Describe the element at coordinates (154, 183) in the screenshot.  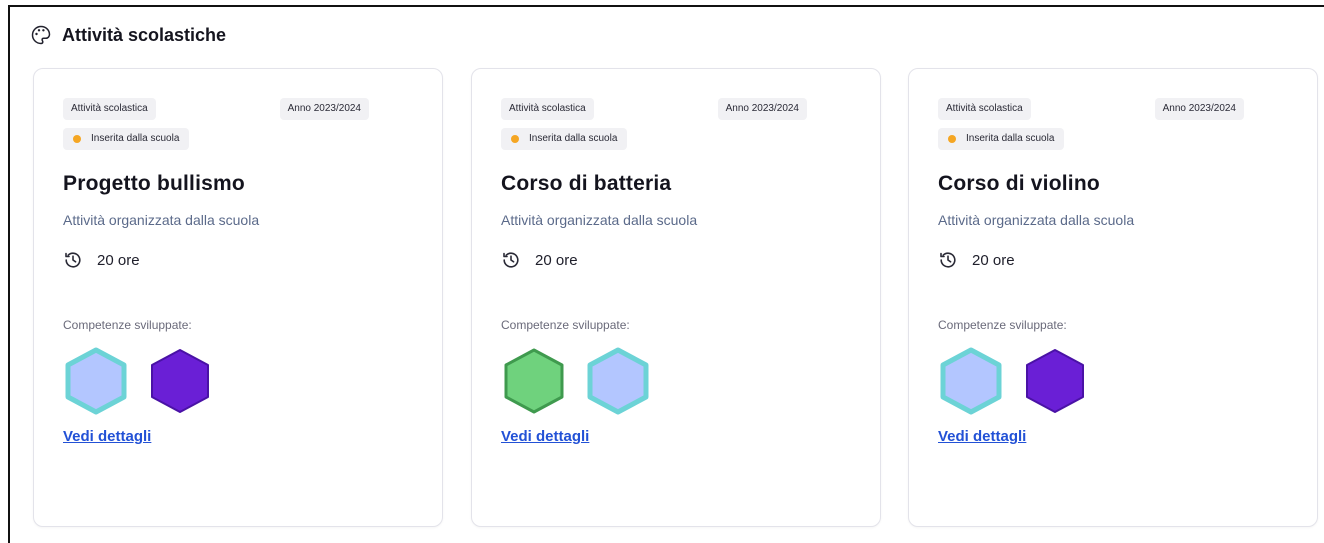
I see `activity-title: Progetto bullismo` at that location.